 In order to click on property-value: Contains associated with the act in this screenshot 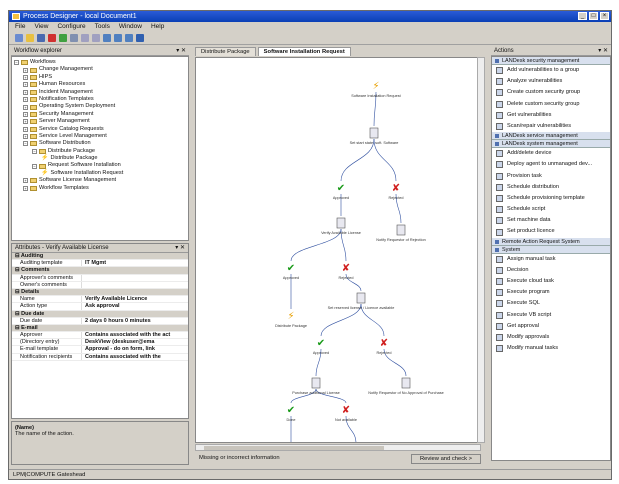, I will do `click(135, 335)`.